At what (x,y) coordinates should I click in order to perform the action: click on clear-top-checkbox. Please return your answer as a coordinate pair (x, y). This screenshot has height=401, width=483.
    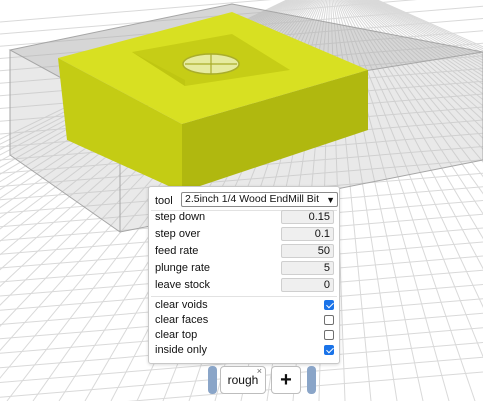
    Looking at the image, I should click on (329, 335).